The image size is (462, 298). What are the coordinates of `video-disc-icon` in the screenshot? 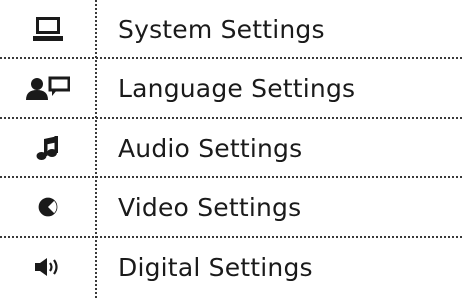 It's located at (48, 207).